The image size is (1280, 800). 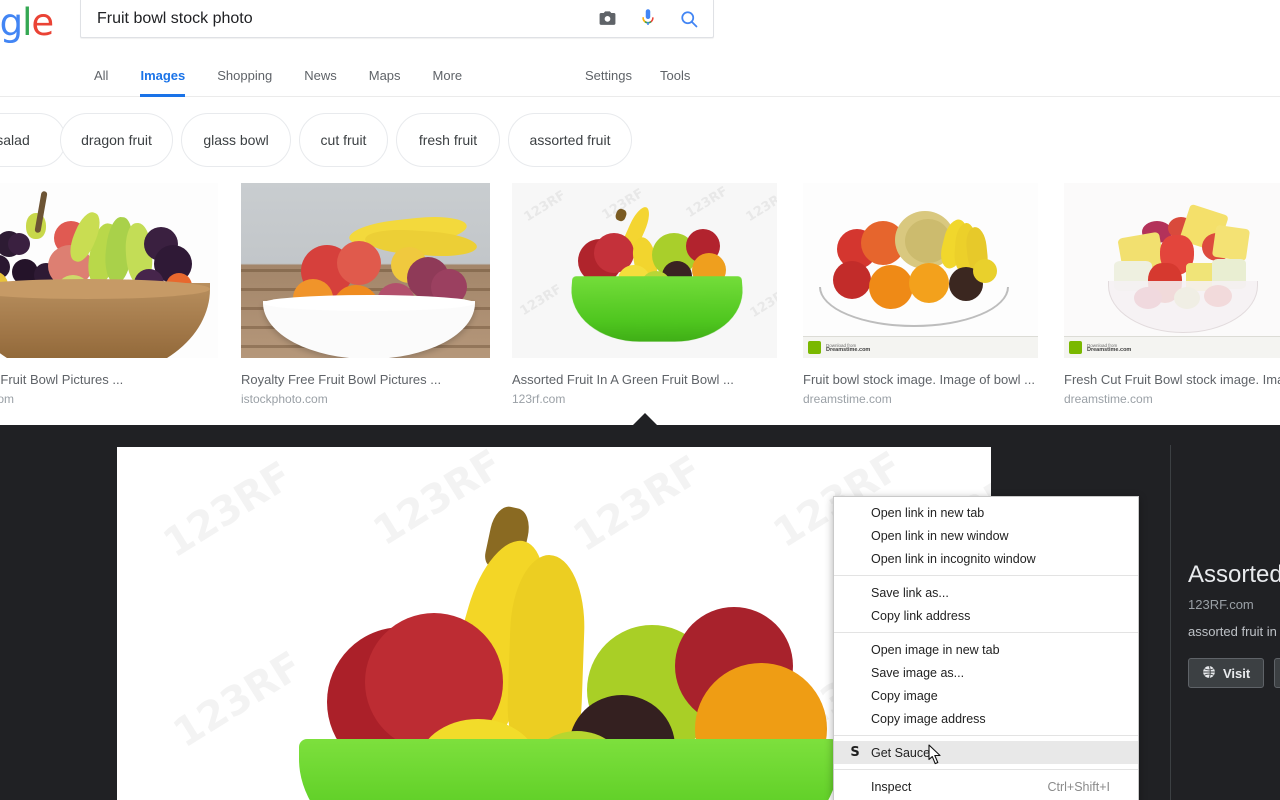 I want to click on tab-images: Images, so click(x=170, y=76).